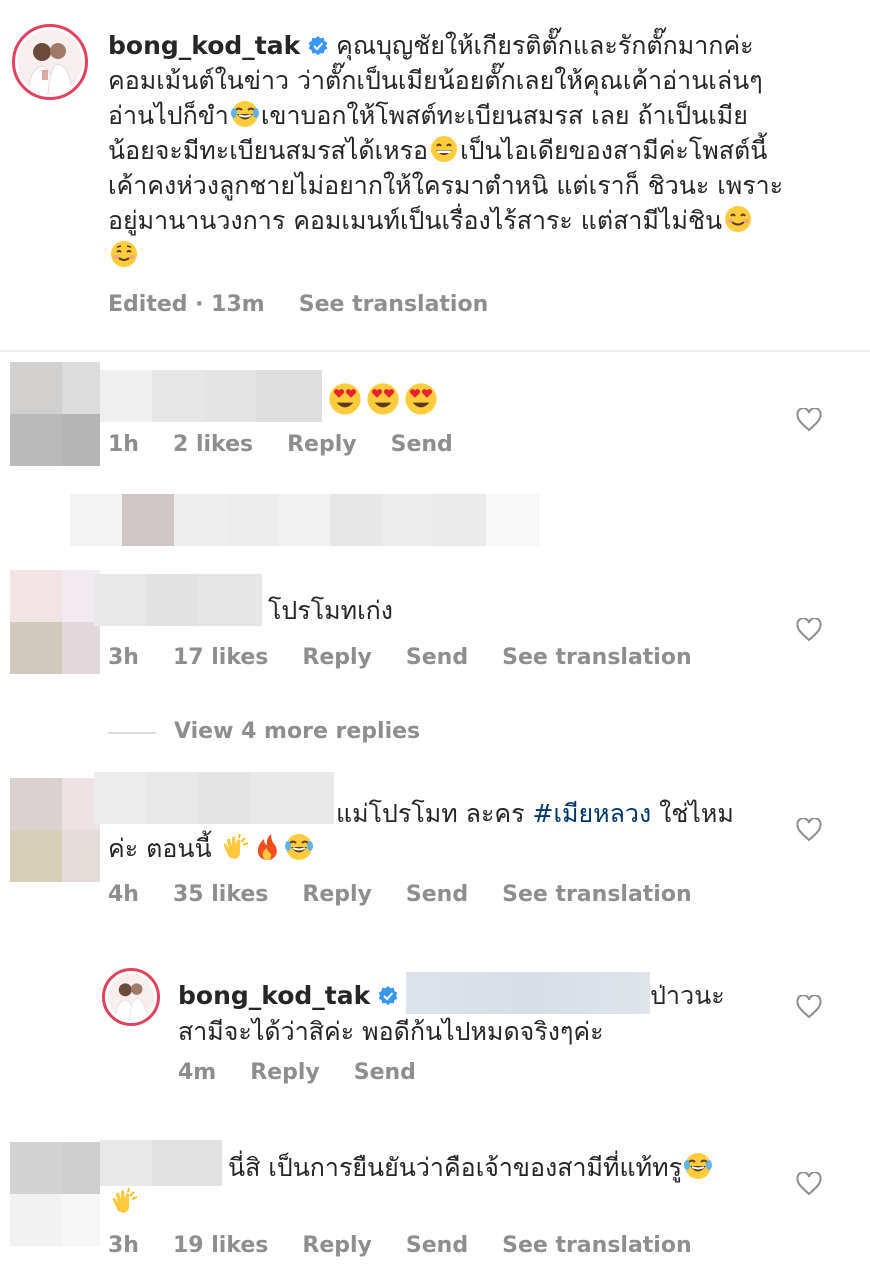 Image resolution: width=870 pixels, height=1288 pixels. What do you see at coordinates (738, 219) in the screenshot?
I see `smiling-face-emoji` at bounding box center [738, 219].